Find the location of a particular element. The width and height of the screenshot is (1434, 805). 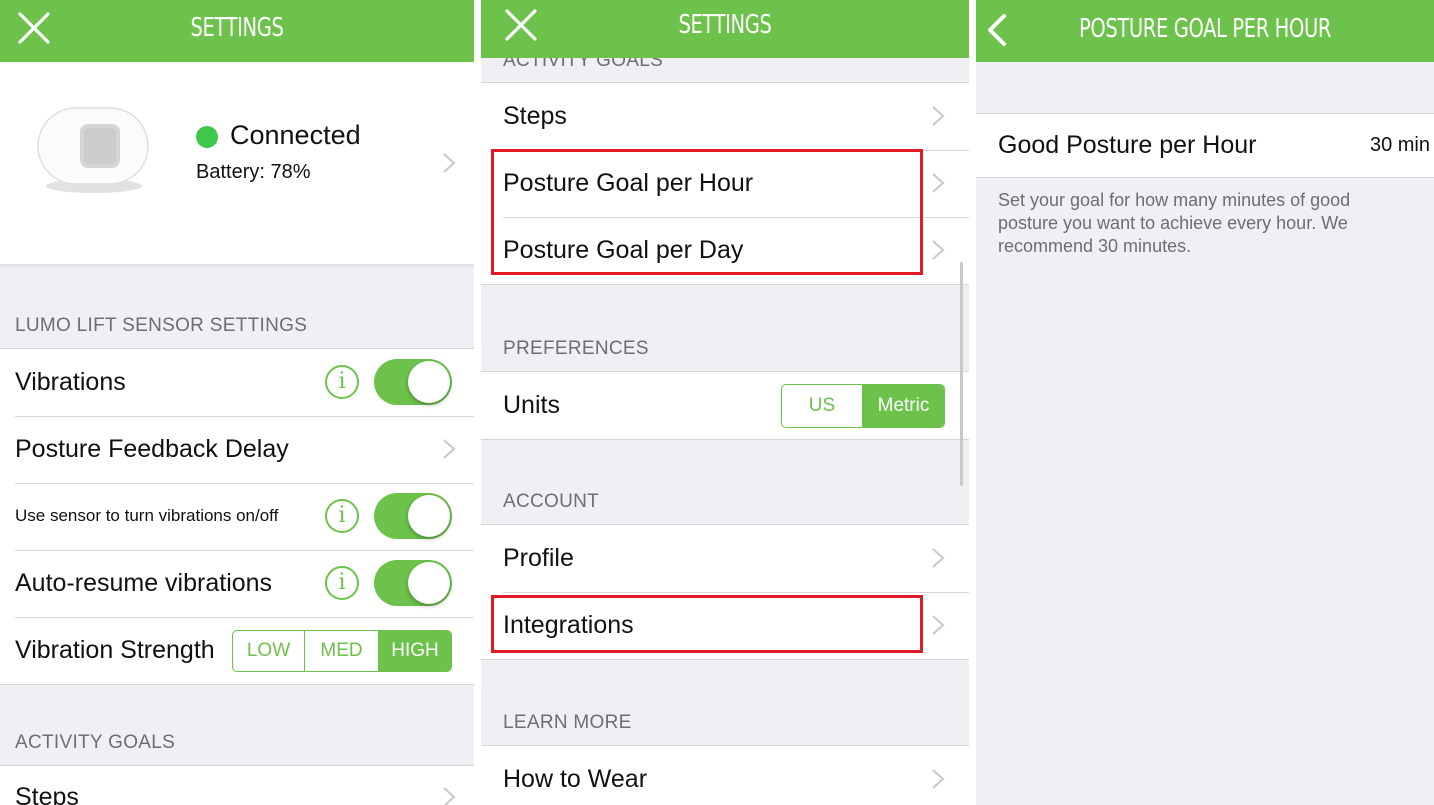

status-dot is located at coordinates (207, 137).